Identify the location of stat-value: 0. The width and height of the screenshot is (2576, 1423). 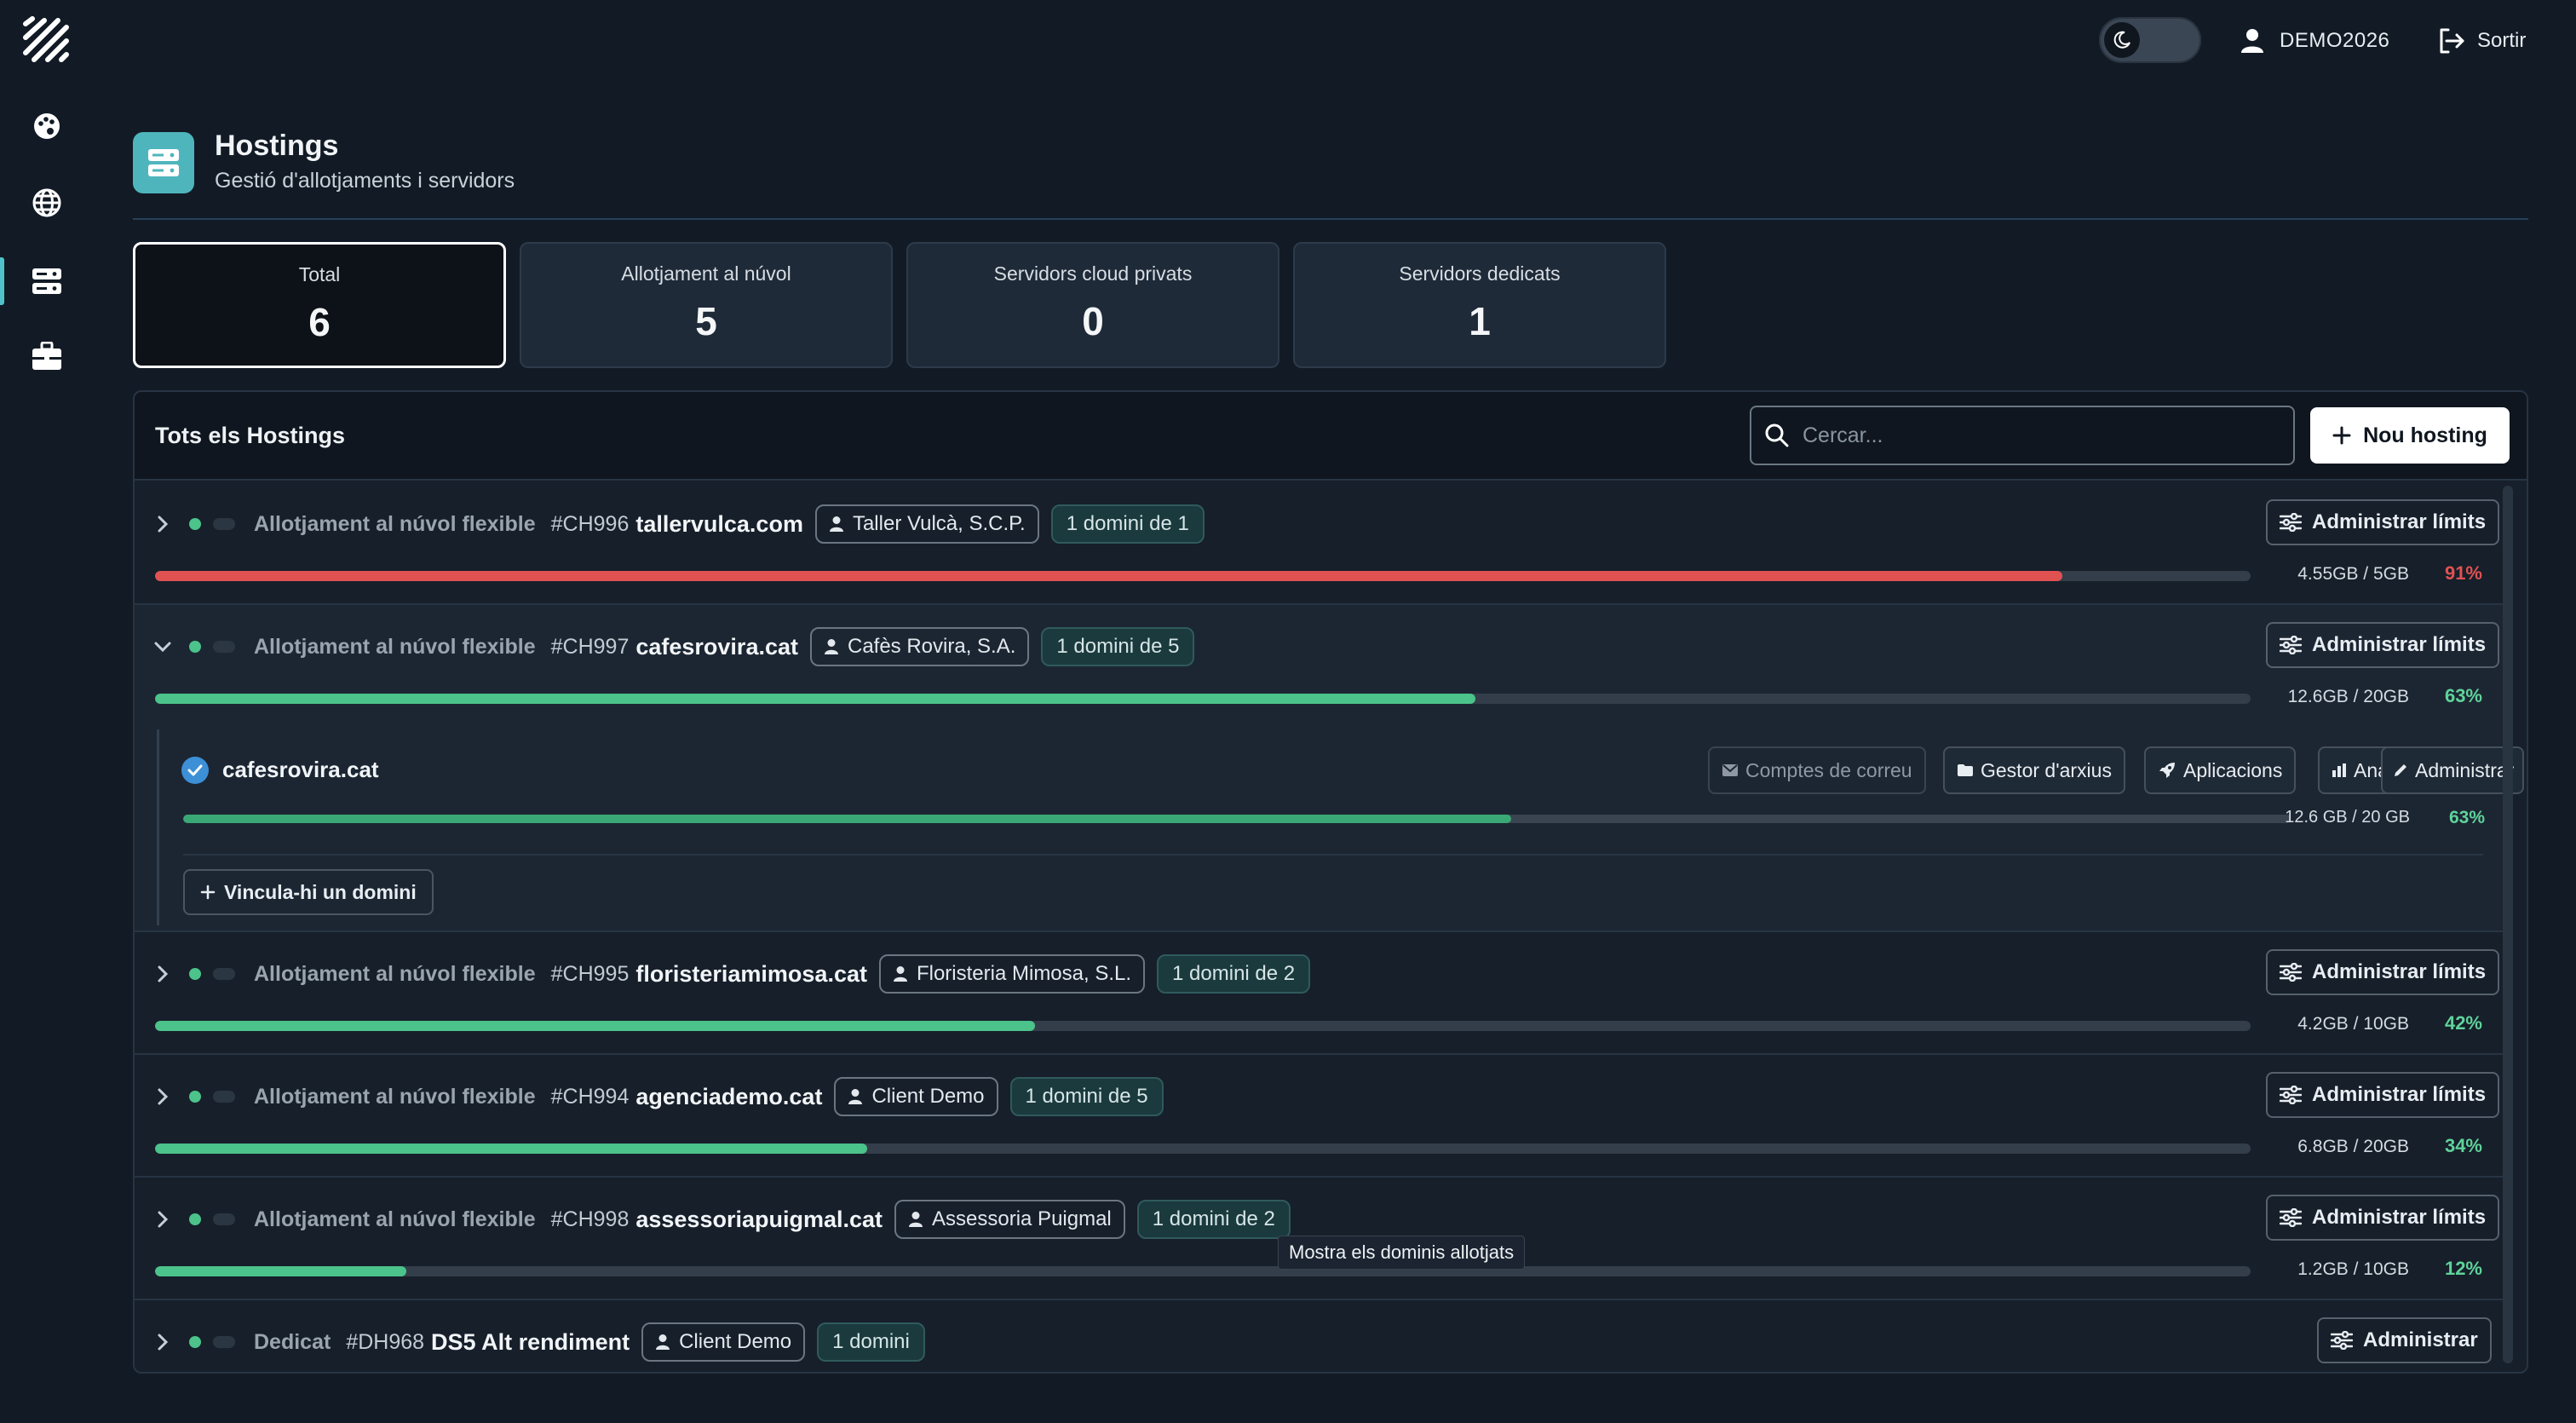
(1093, 321).